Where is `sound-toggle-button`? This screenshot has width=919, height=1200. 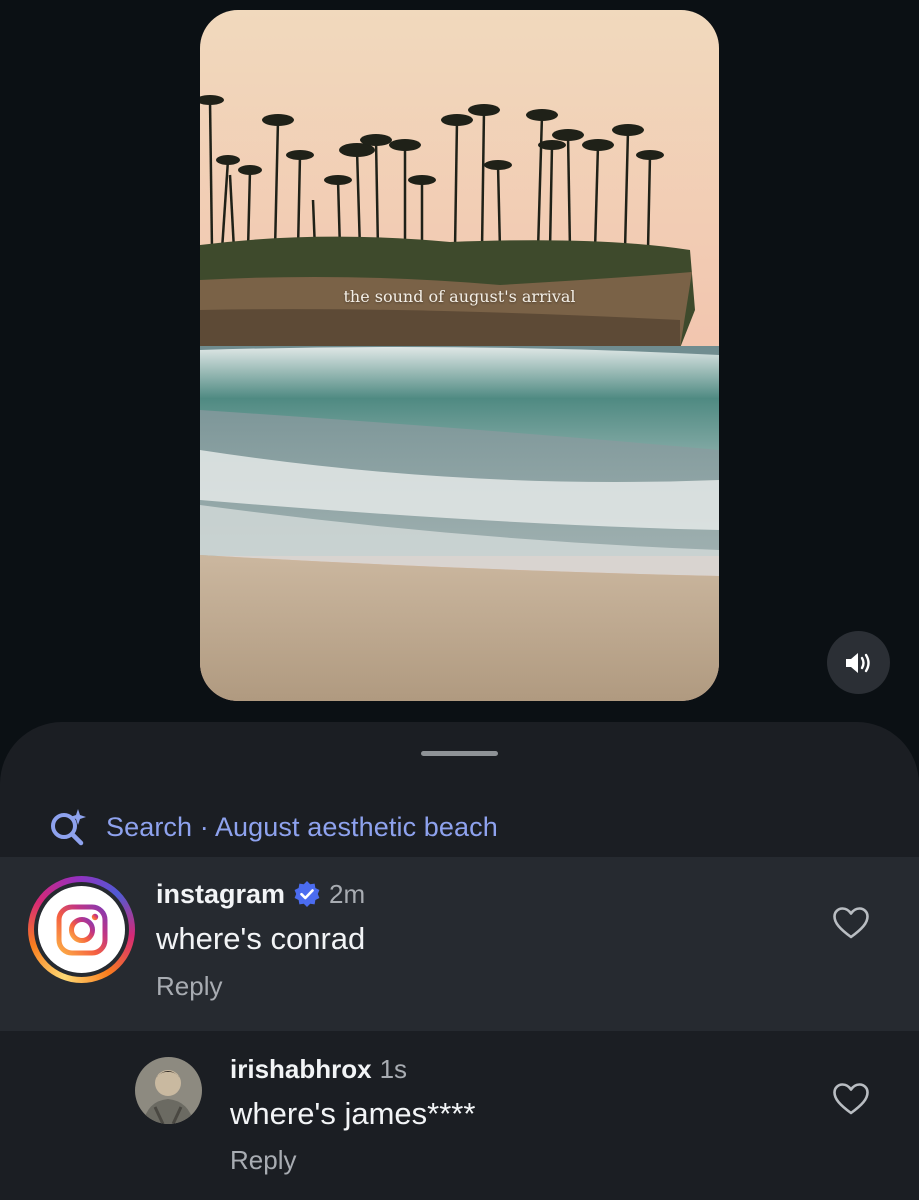 sound-toggle-button is located at coordinates (858, 662).